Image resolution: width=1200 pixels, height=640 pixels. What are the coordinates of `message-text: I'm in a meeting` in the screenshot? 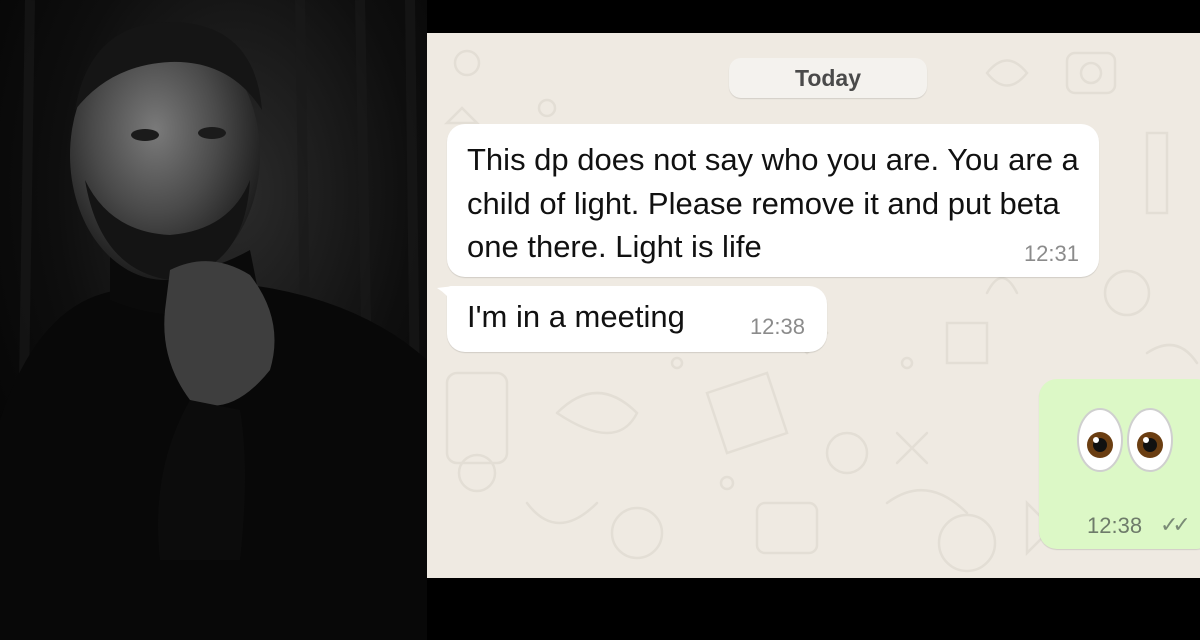 It's located at (576, 316).